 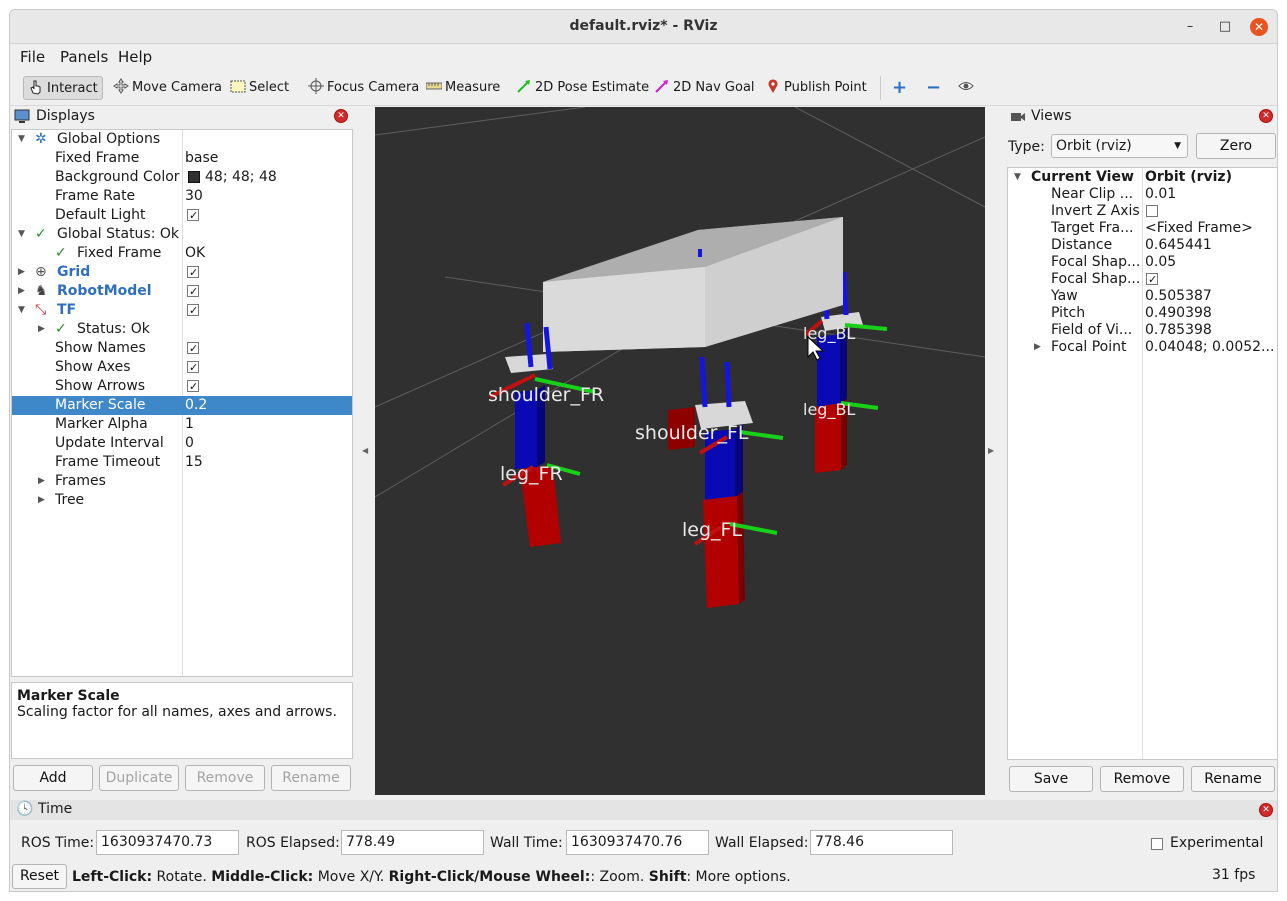 I want to click on show-axes-checkbox, so click(x=193, y=367).